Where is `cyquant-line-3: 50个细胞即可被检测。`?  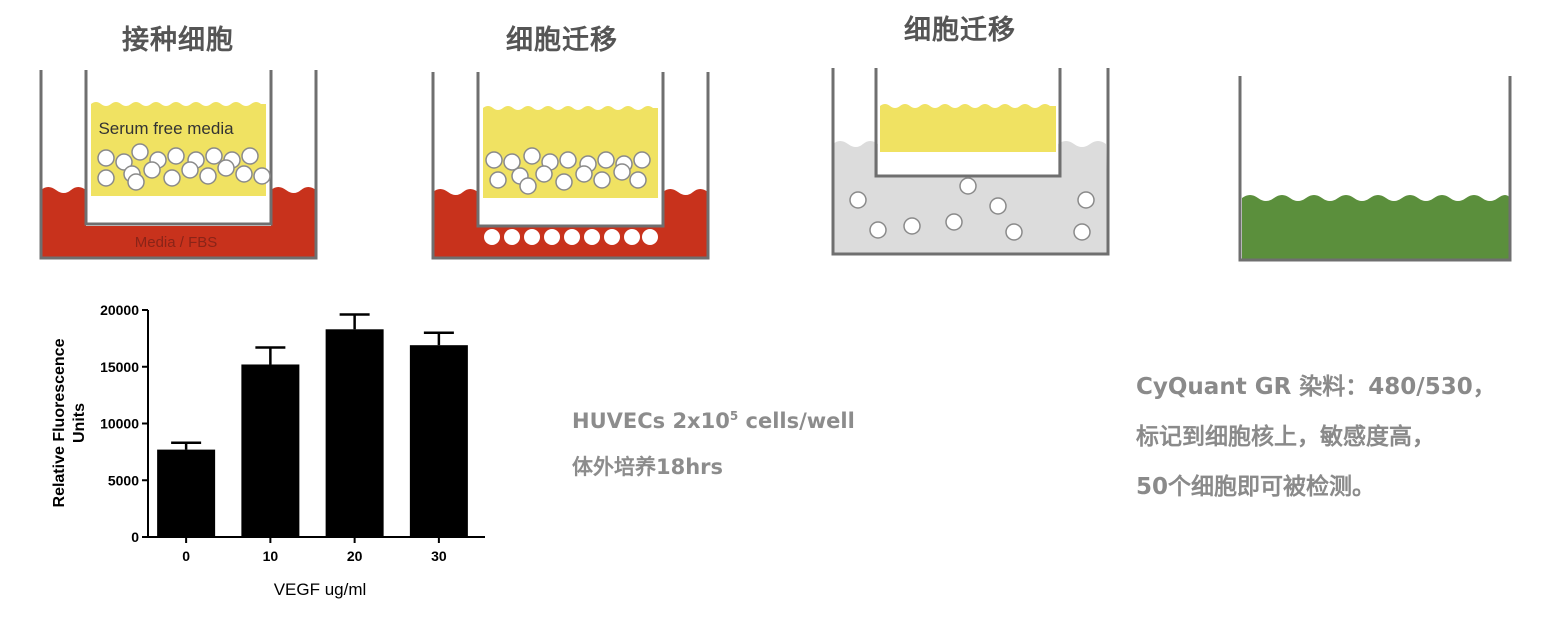 cyquant-line-3: 50个细胞即可被检测。 is located at coordinates (1256, 487).